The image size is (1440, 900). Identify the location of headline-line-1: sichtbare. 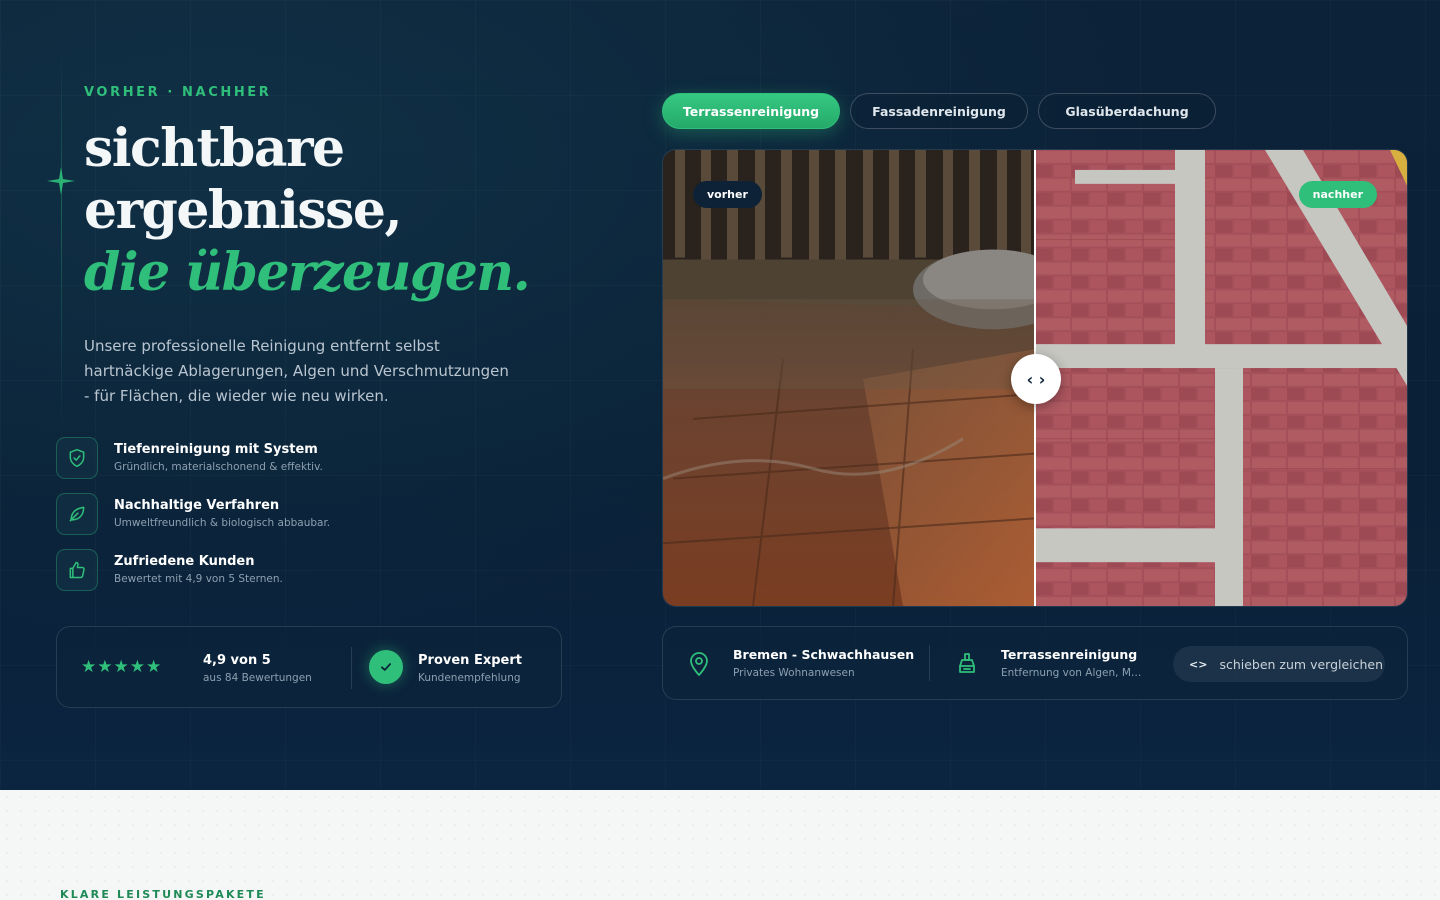
(214, 148).